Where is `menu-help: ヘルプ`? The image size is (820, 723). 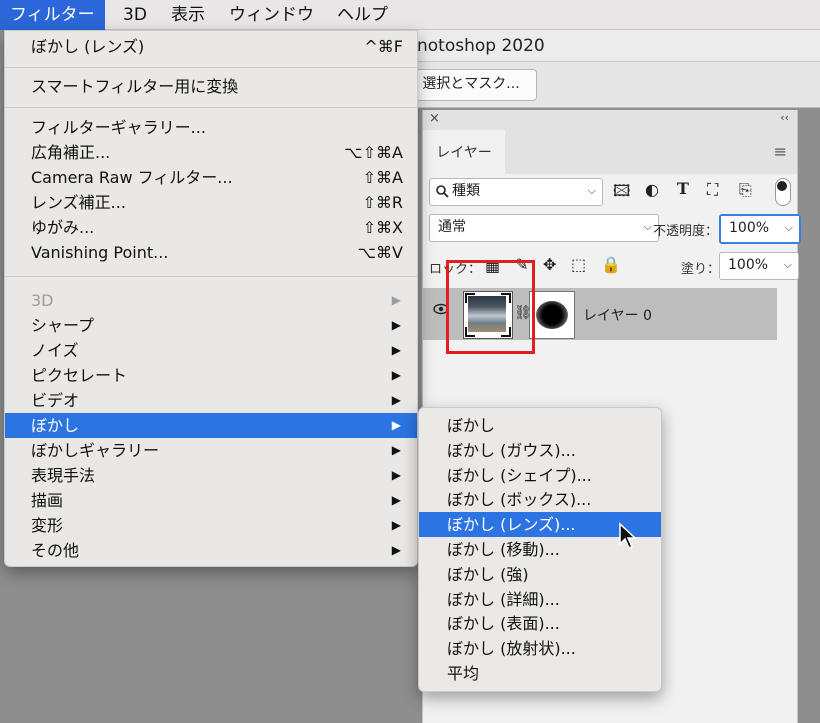 menu-help: ヘルプ is located at coordinates (362, 15).